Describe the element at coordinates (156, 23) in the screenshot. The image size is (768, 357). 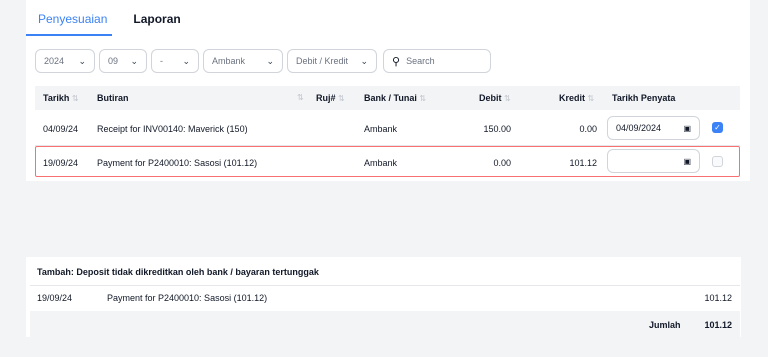
I see `tab-laporan: Laporan` at that location.